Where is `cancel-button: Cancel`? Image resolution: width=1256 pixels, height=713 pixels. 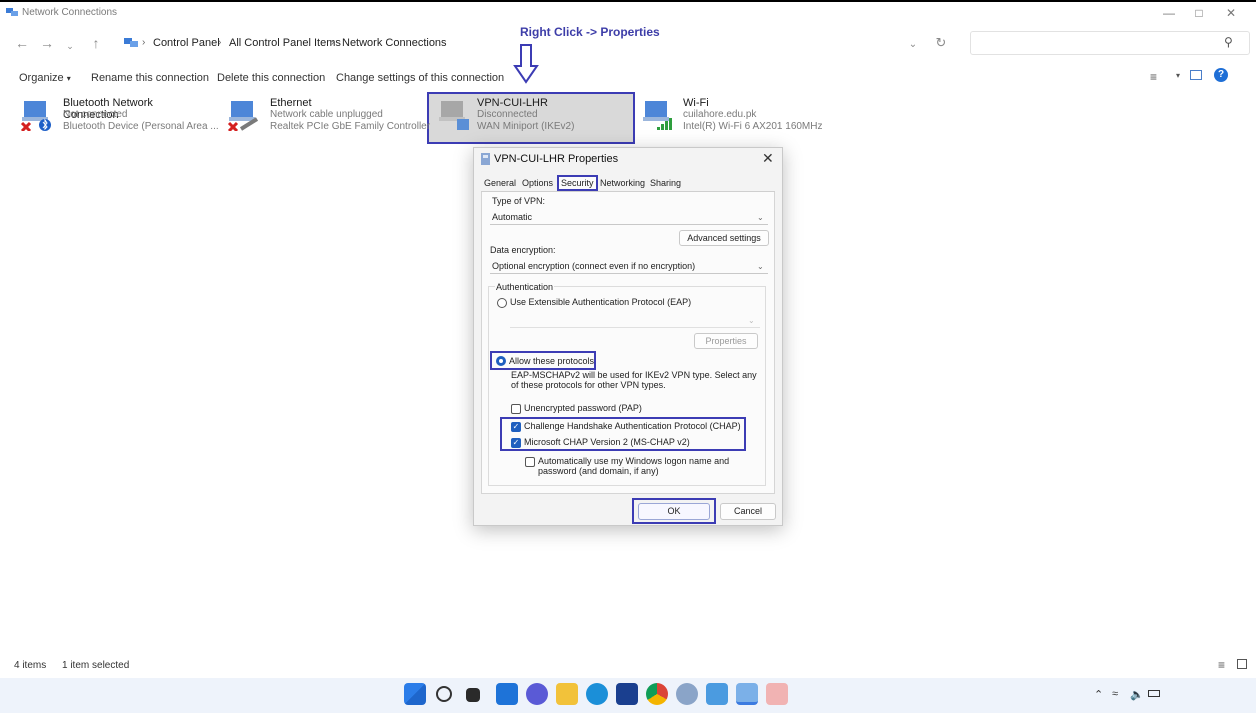
cancel-button: Cancel is located at coordinates (748, 511).